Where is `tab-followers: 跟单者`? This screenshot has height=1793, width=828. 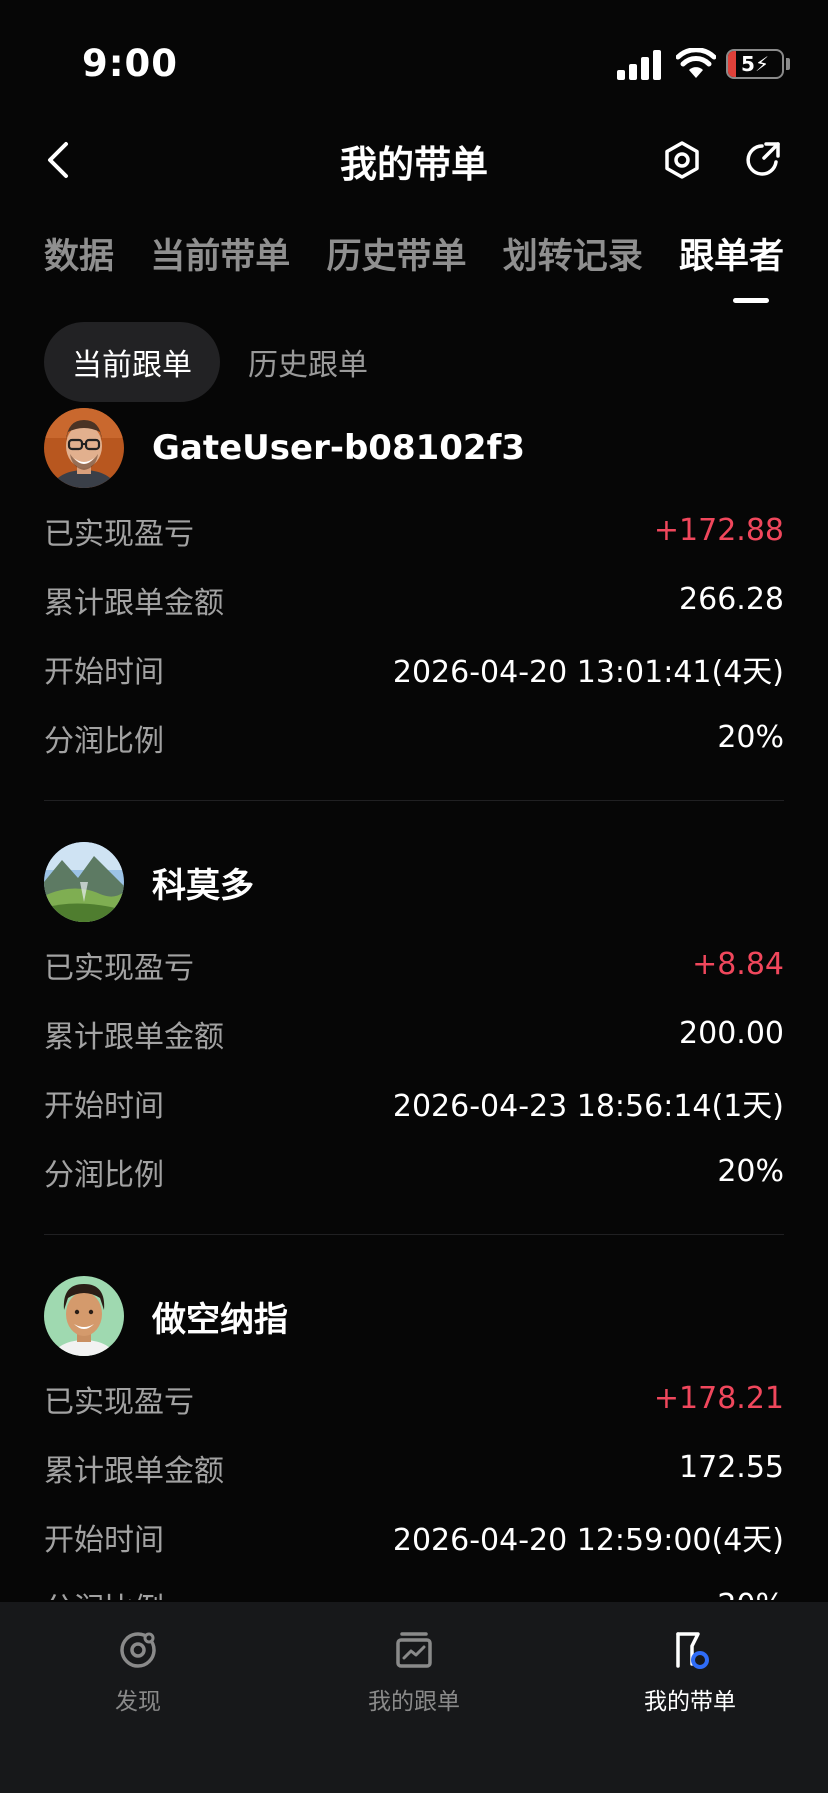 tab-followers: 跟单者 is located at coordinates (731, 268).